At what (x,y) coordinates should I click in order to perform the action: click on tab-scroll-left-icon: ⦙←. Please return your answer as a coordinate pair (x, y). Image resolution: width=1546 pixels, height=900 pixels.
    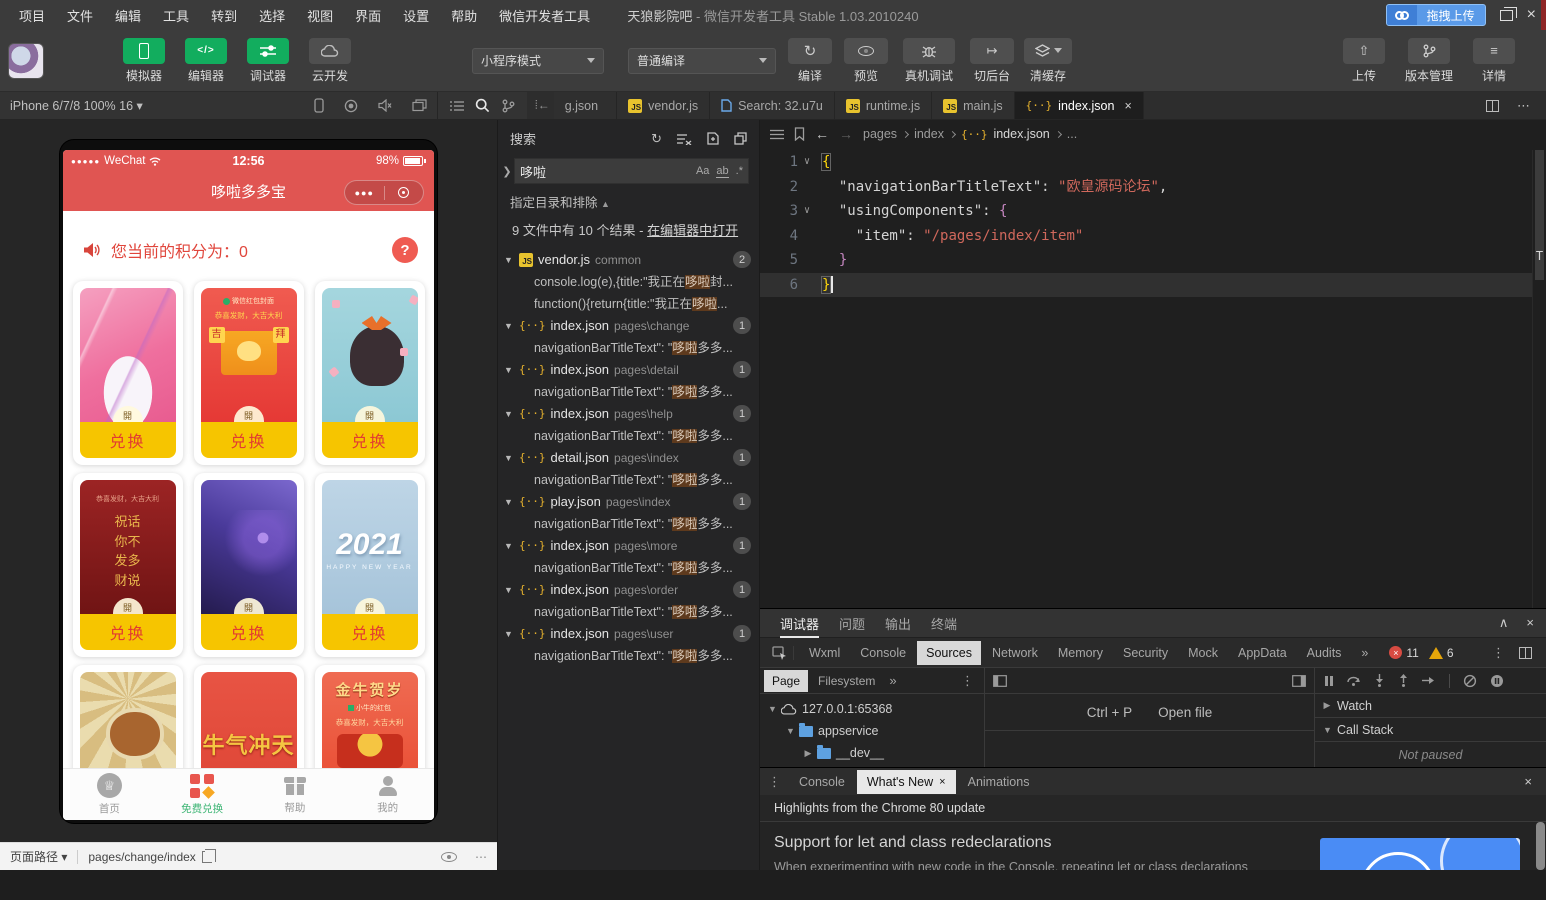
    Looking at the image, I should click on (540, 105).